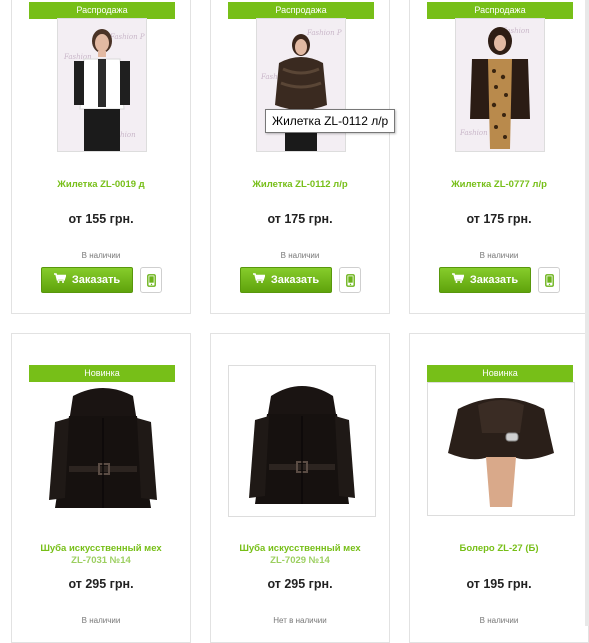  What do you see at coordinates (587, 313) in the screenshot?
I see `scrollbar-edge` at bounding box center [587, 313].